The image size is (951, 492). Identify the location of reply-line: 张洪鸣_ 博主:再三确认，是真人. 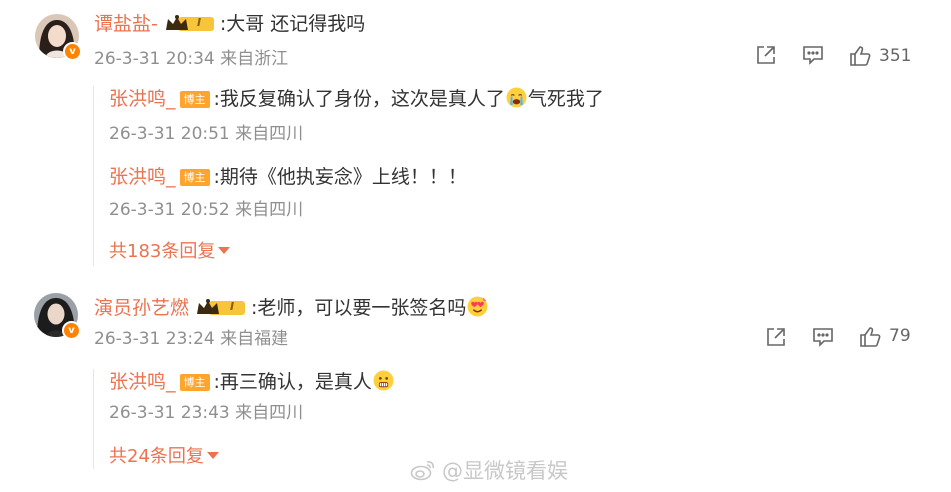
(252, 382).